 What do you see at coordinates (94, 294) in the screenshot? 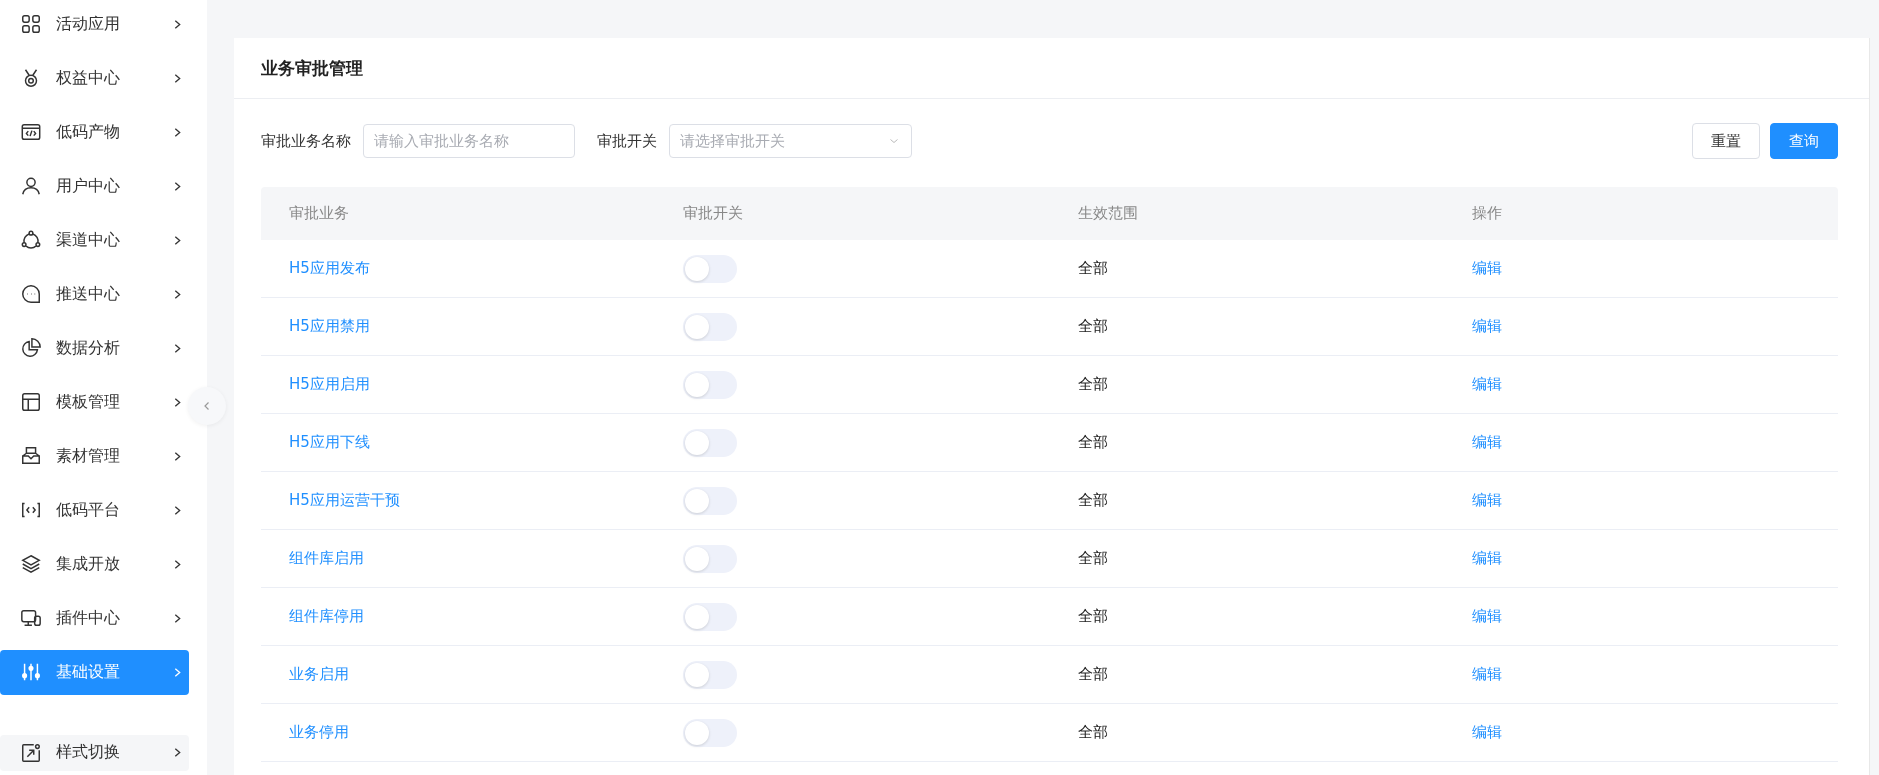
I see `sidebar-item: 推送中心` at bounding box center [94, 294].